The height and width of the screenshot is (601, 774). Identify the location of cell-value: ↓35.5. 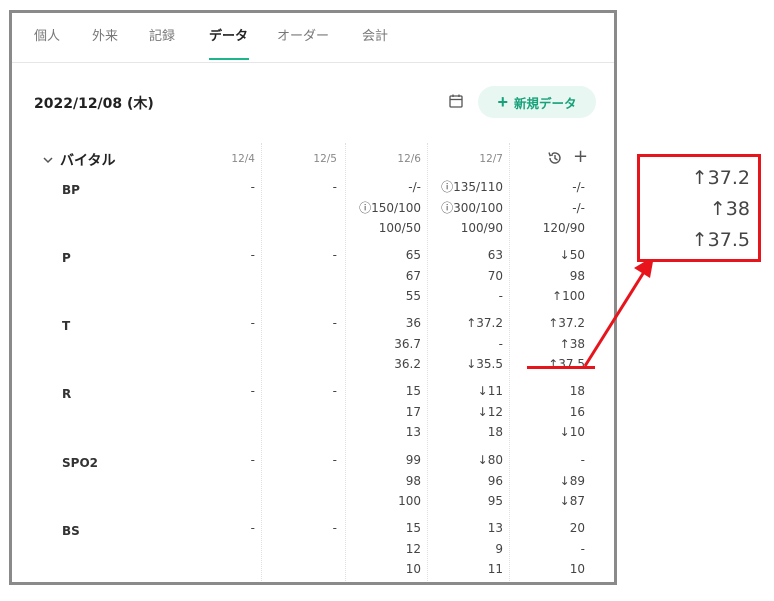
(484, 364).